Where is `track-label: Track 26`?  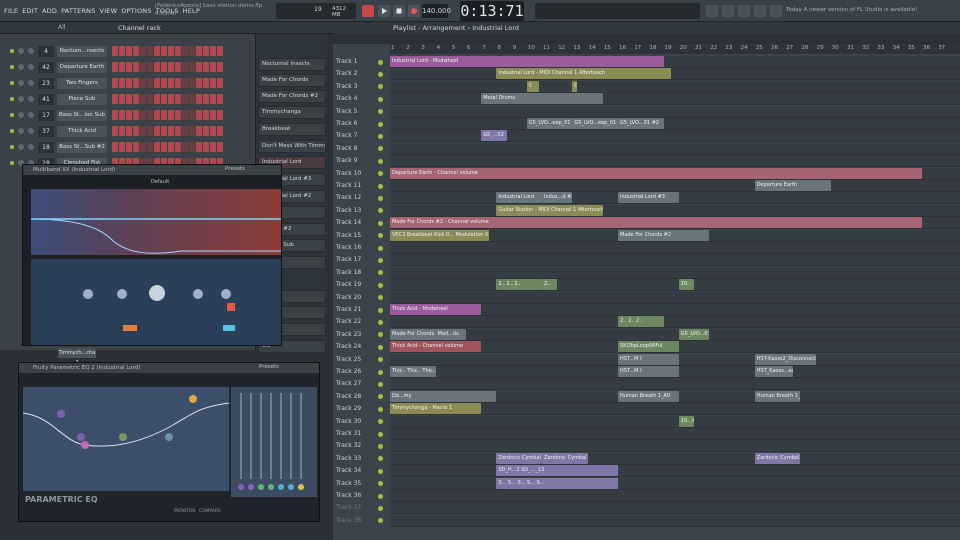 track-label: Track 26 is located at coordinates (358, 372).